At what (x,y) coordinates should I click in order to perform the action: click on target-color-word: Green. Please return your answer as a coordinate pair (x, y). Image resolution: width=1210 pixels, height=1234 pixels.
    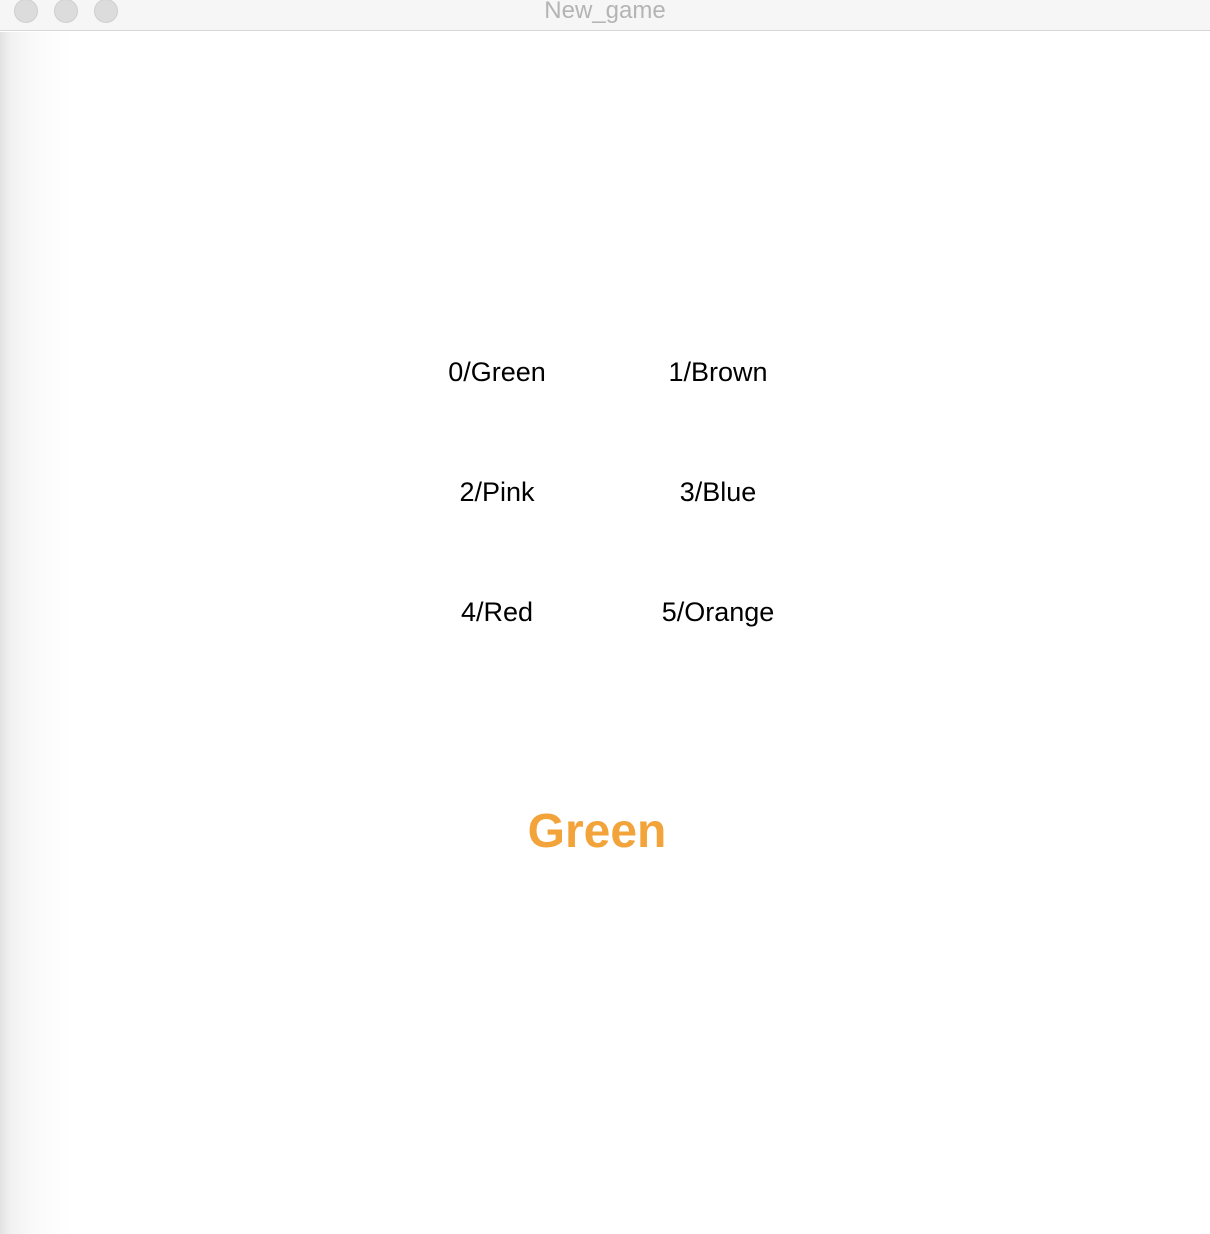
    Looking at the image, I should click on (597, 831).